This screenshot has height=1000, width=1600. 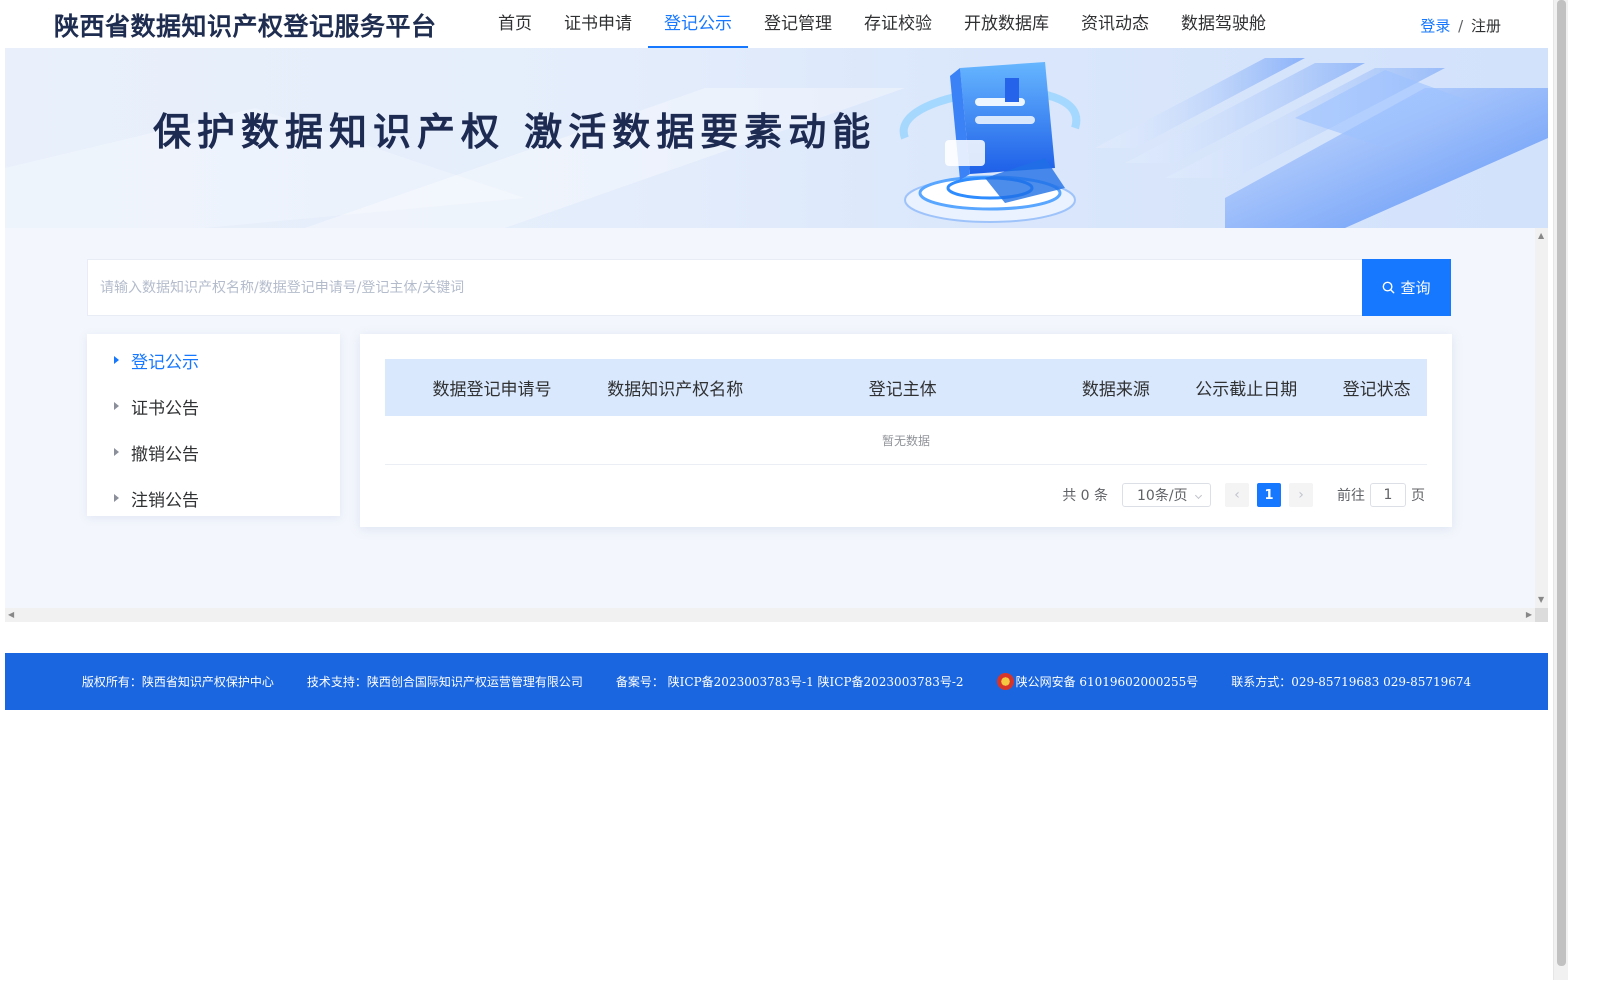 What do you see at coordinates (1351, 682) in the screenshot?
I see `footer-contact: 联系方式：029-85719683 029-85719674` at bounding box center [1351, 682].